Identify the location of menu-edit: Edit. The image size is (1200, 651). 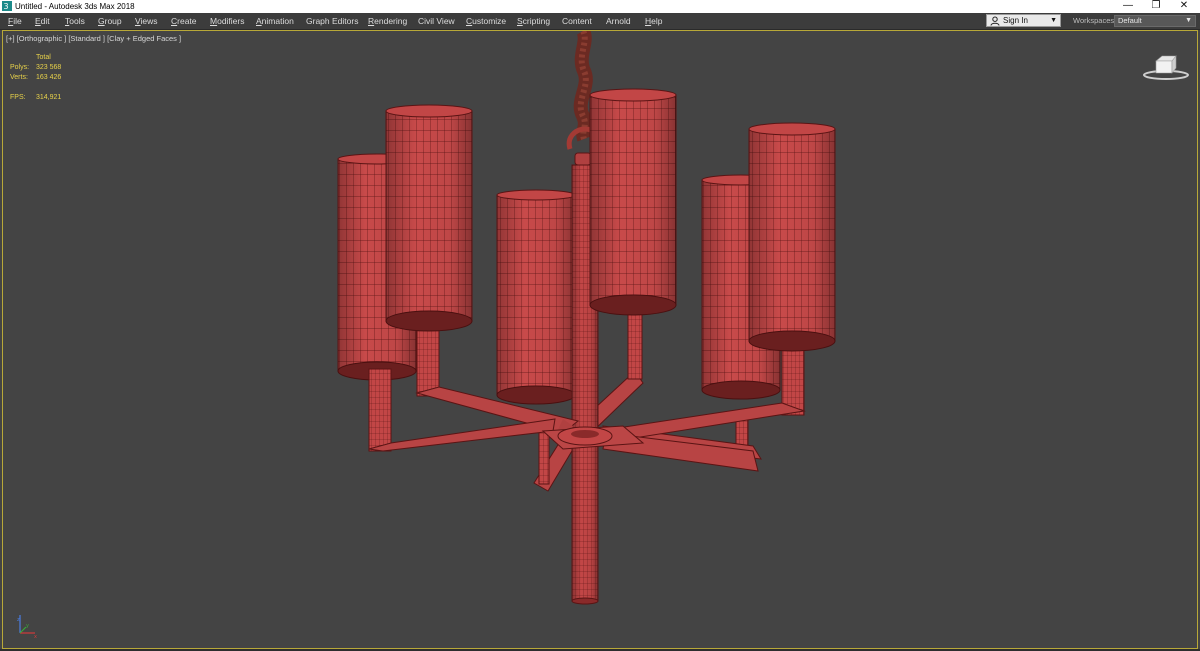
(42, 21).